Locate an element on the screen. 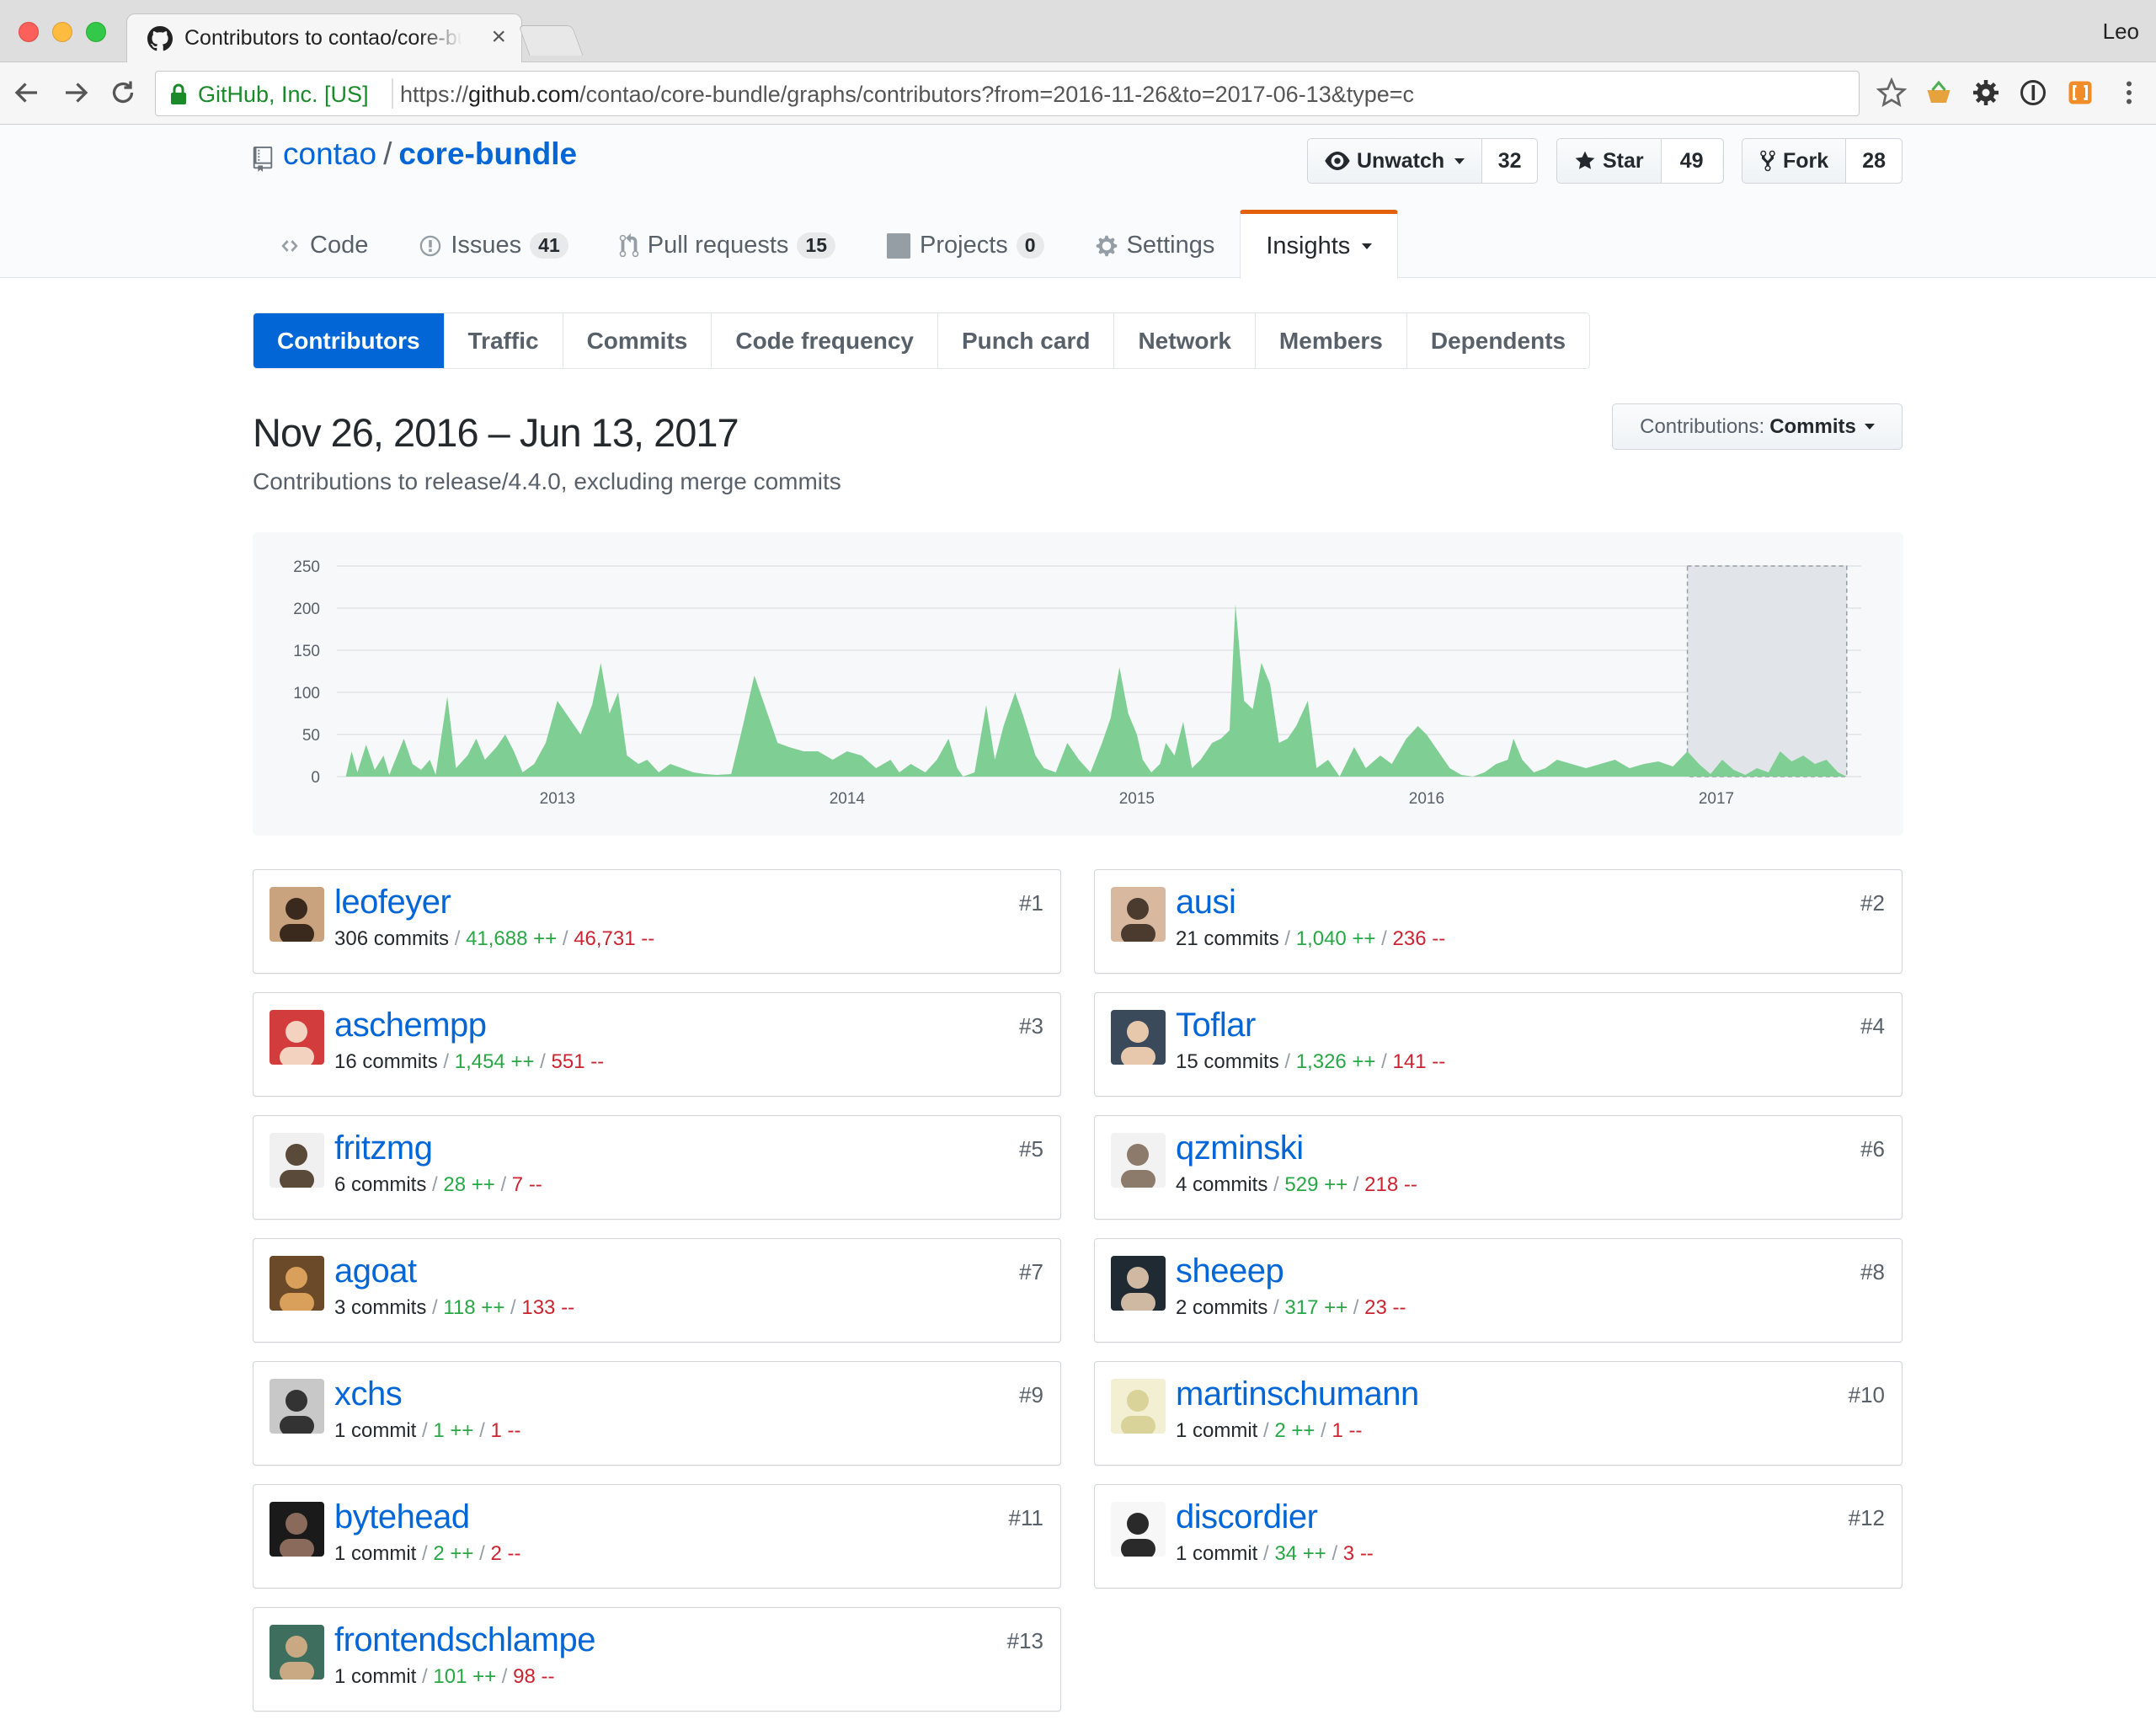 The image size is (2156, 1725). contributor-username-link: discordier is located at coordinates (1247, 1517).